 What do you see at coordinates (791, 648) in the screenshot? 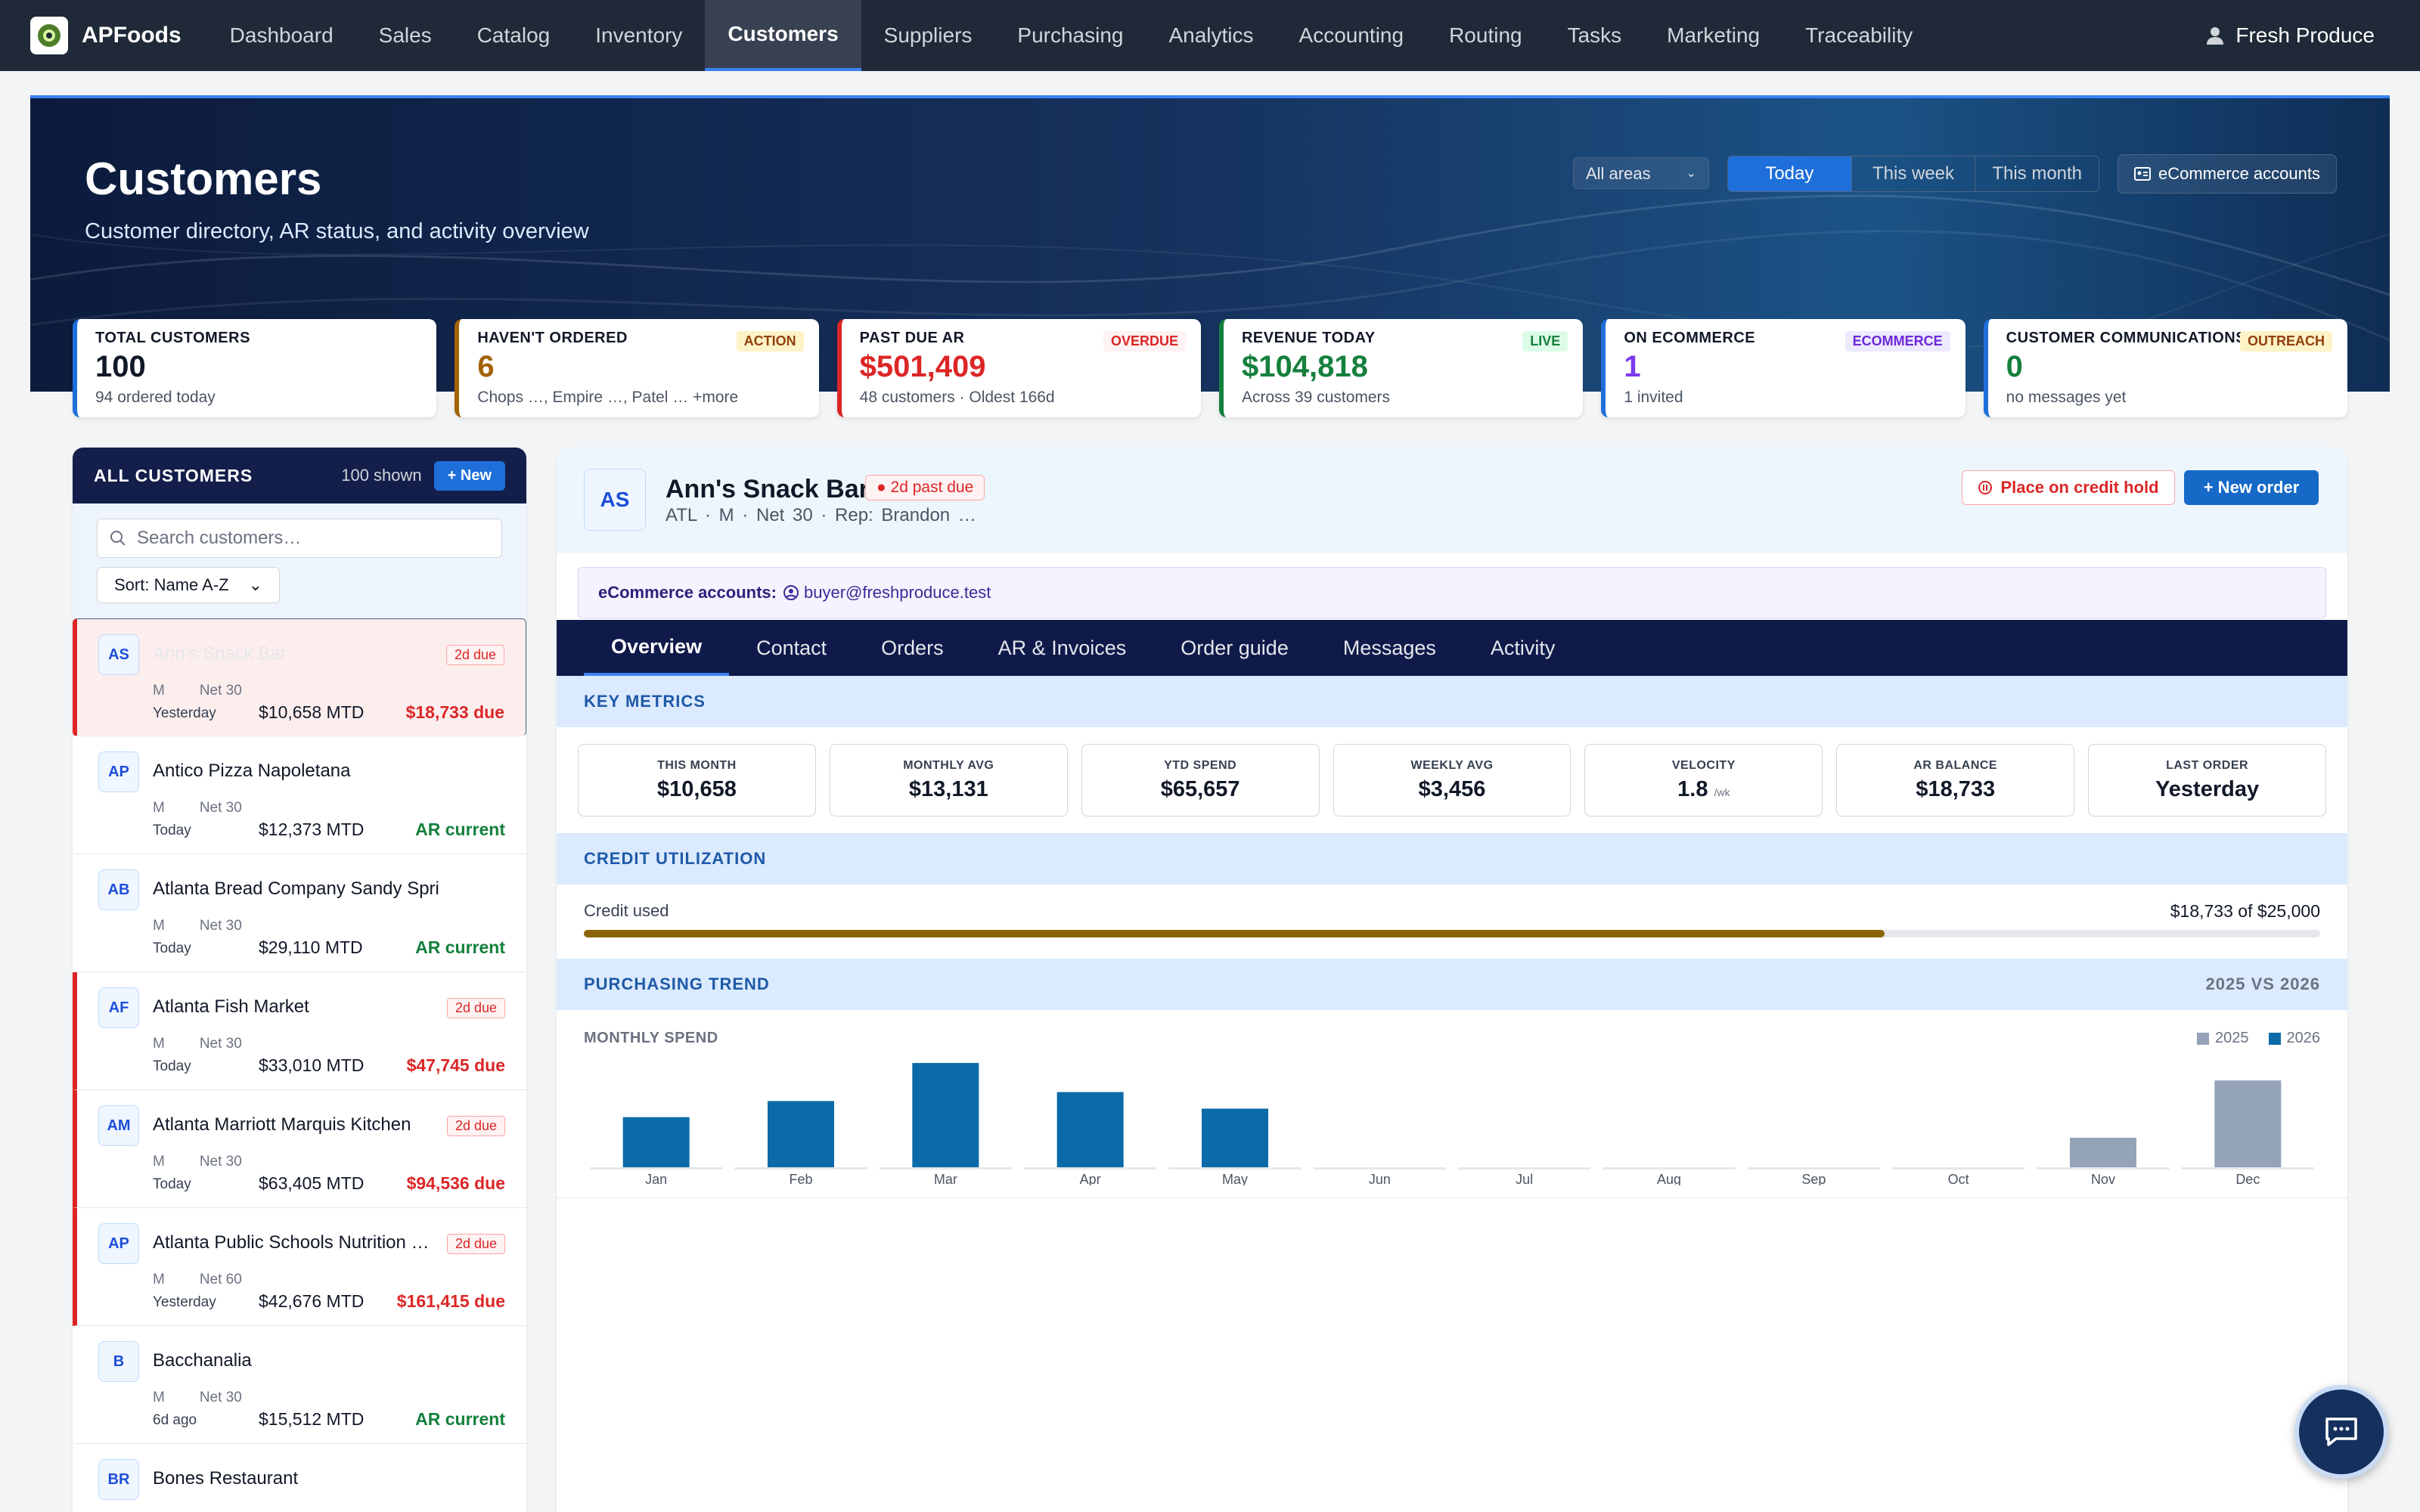
I see `tab-contact: Contact` at bounding box center [791, 648].